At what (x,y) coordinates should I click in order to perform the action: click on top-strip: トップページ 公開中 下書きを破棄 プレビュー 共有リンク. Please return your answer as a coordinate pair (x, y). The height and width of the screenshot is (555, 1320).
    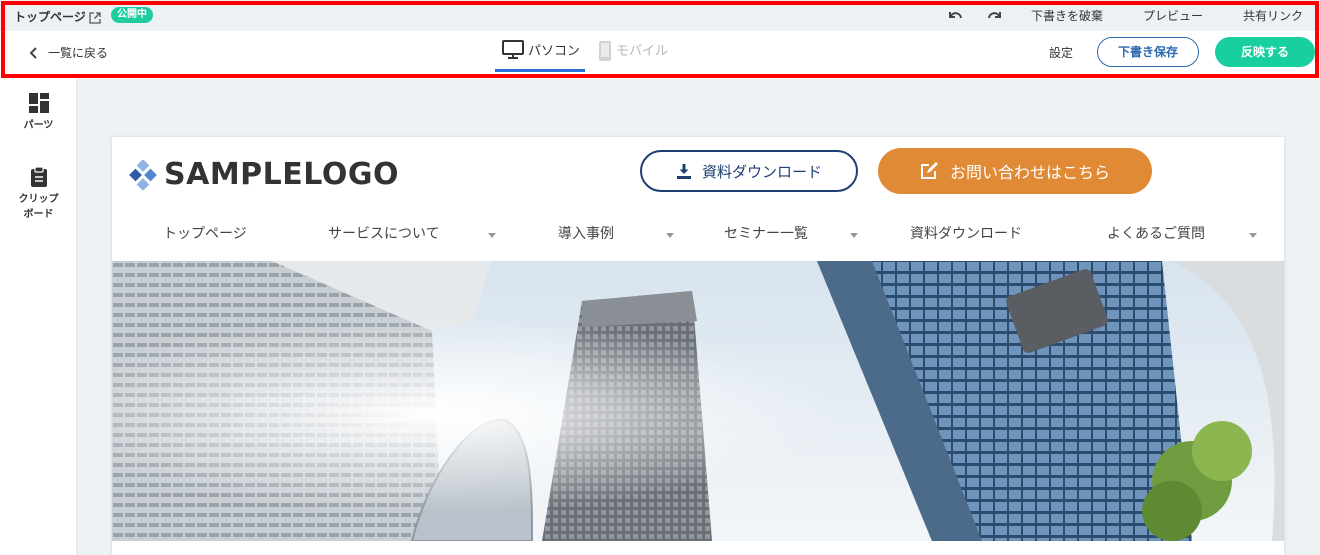
    Looking at the image, I should click on (660, 15).